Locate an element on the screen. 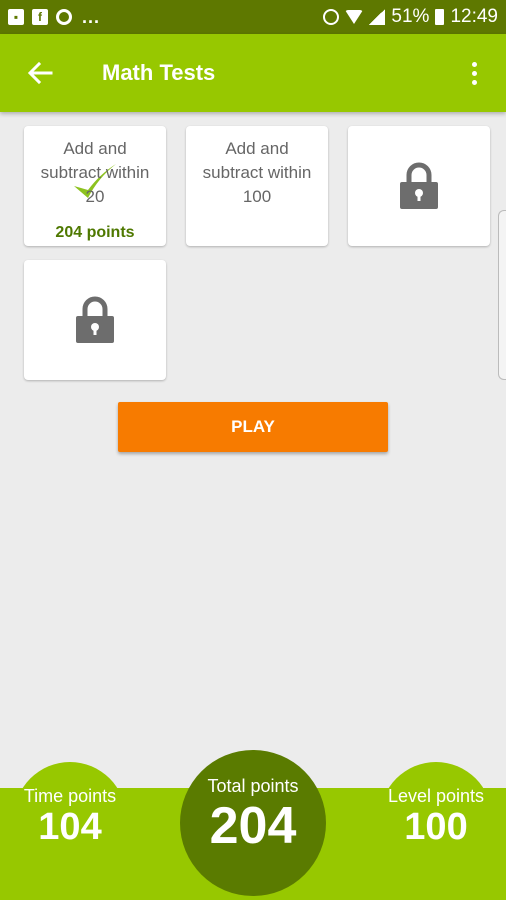 This screenshot has width=506, height=900. back-button is located at coordinates (40, 73).